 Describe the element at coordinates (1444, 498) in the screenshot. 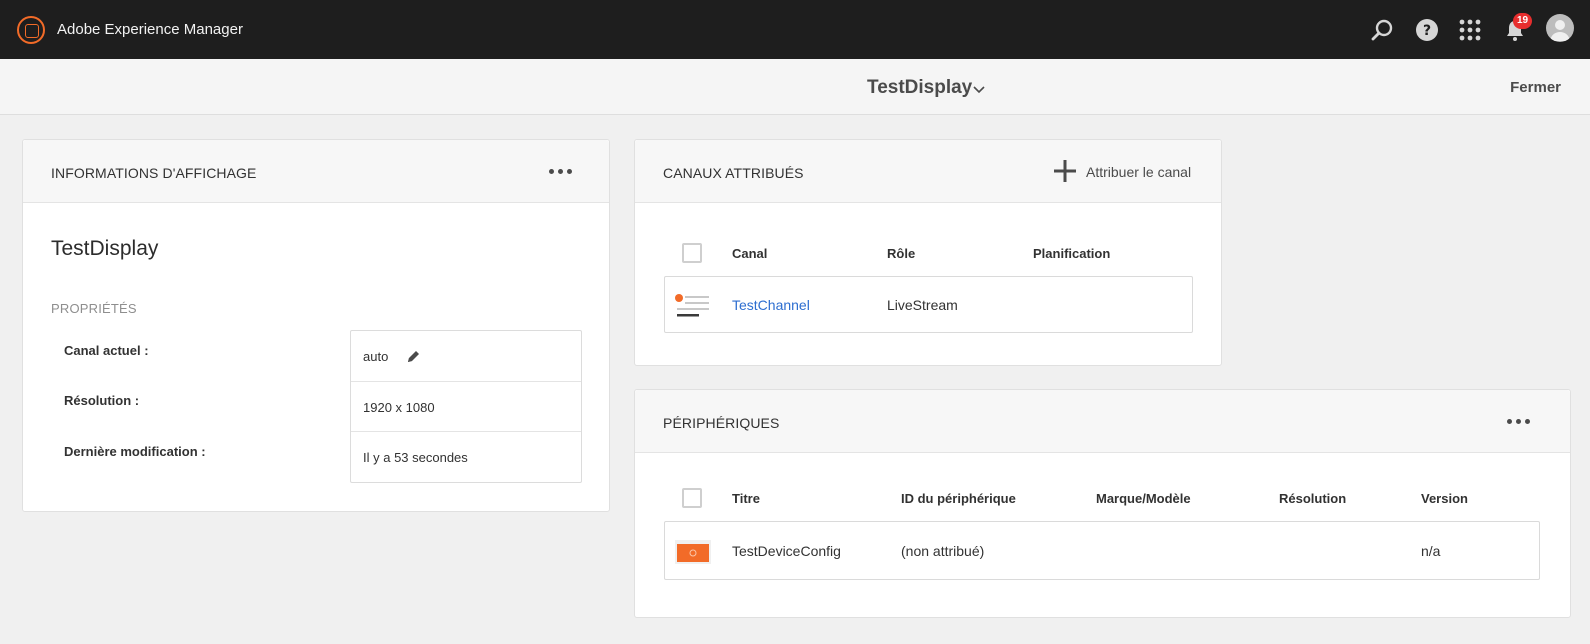

I see `column-header-version: Version` at that location.